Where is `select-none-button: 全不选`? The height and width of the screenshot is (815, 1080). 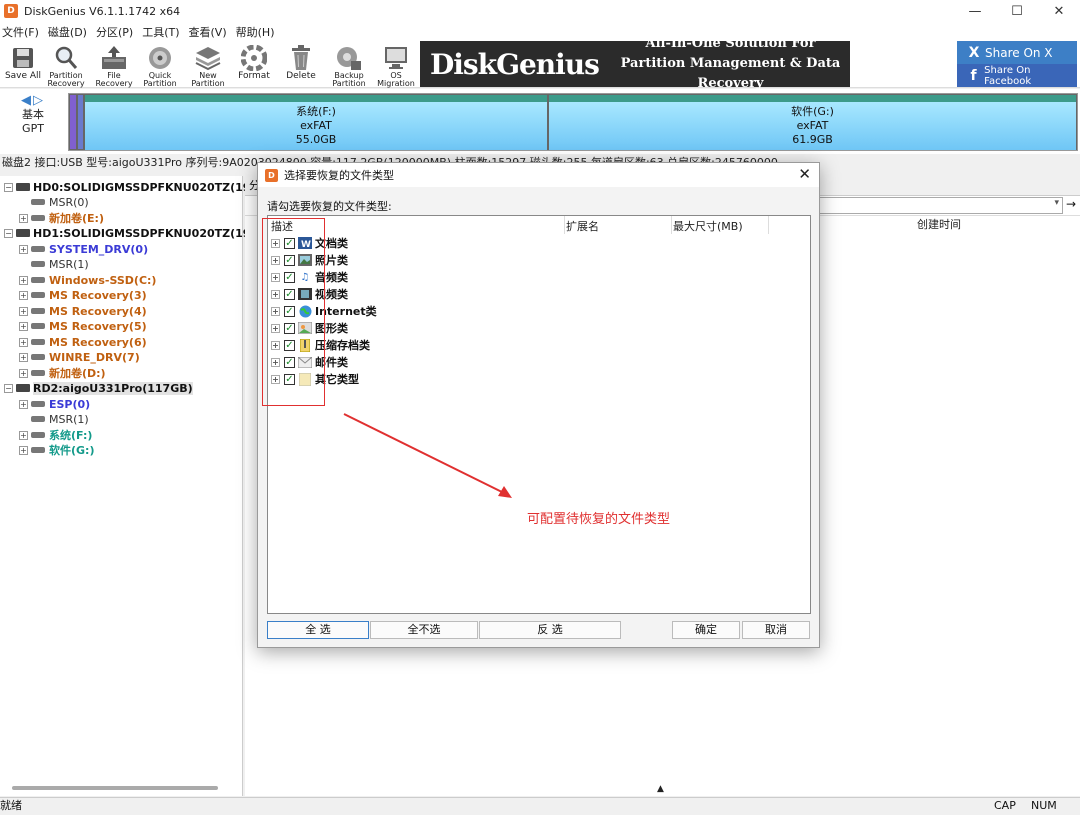
select-none-button: 全不选 is located at coordinates (424, 630).